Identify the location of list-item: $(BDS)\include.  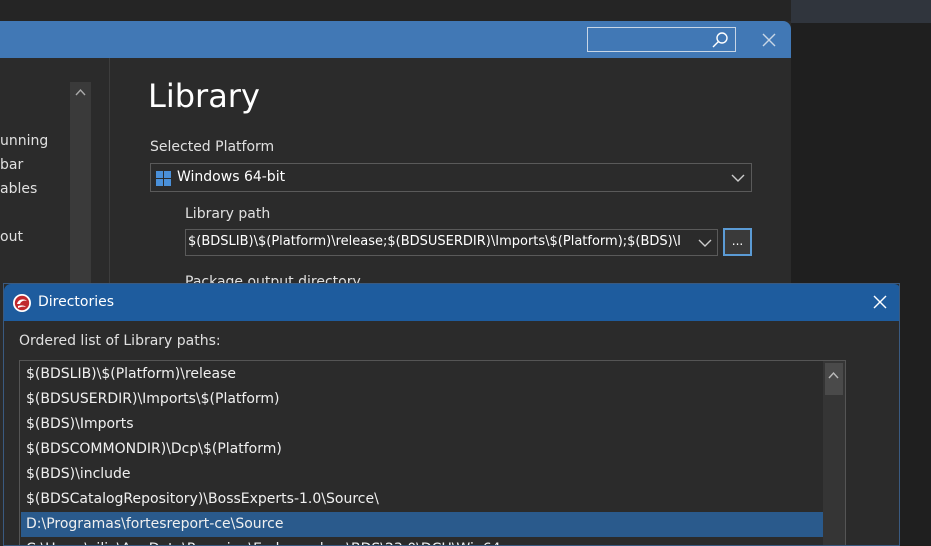
(422, 474).